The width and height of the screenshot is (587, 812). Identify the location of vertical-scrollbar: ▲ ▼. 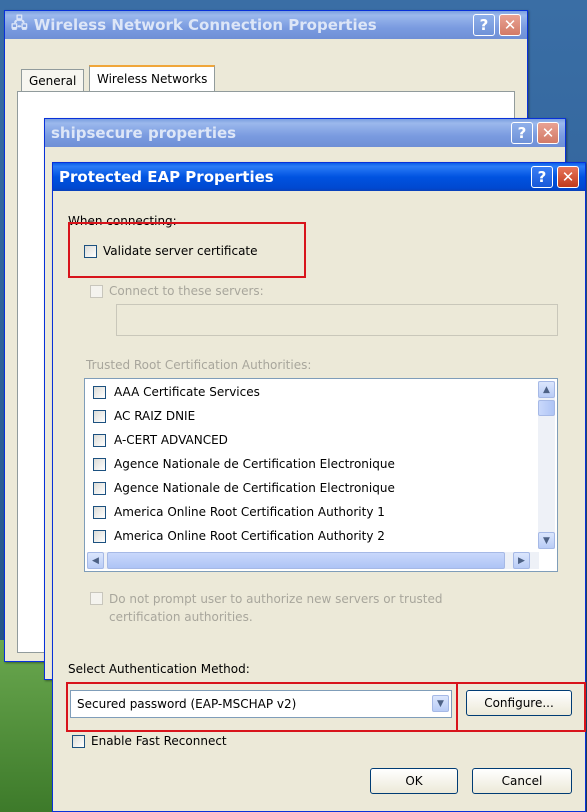
(546, 465).